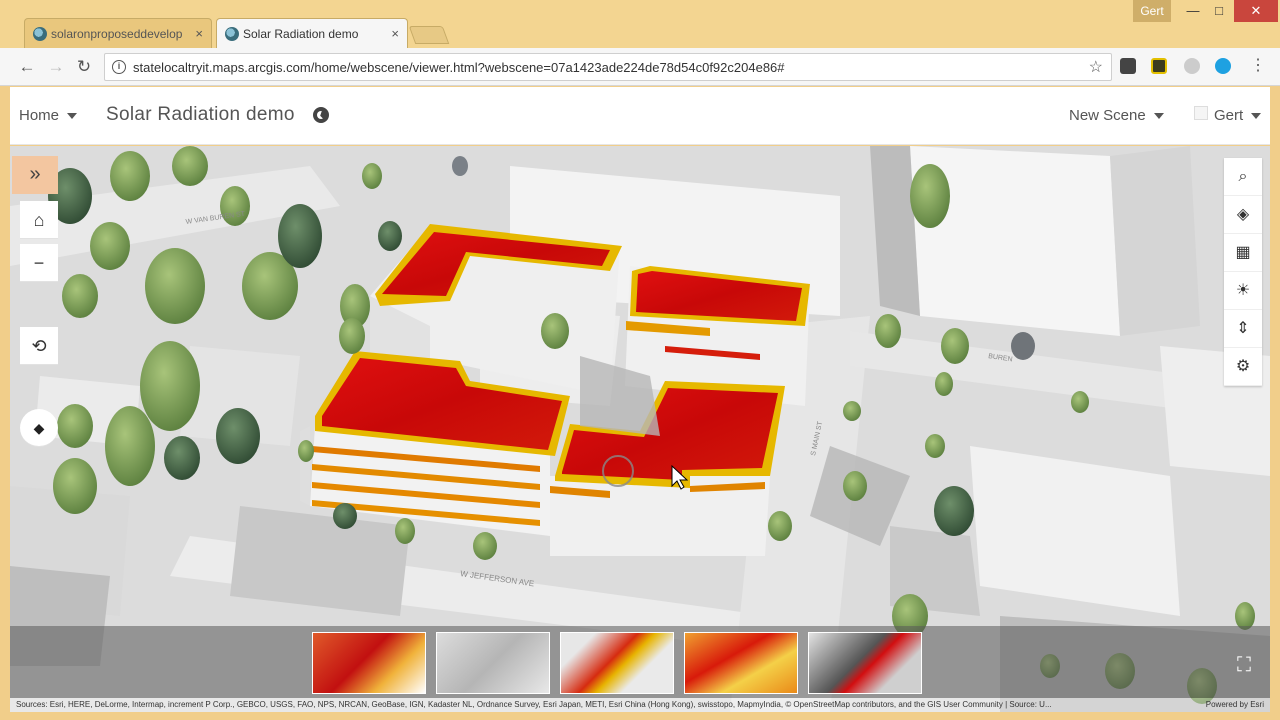  What do you see at coordinates (1152, 11) in the screenshot?
I see `browser-profile-badge: Gert` at bounding box center [1152, 11].